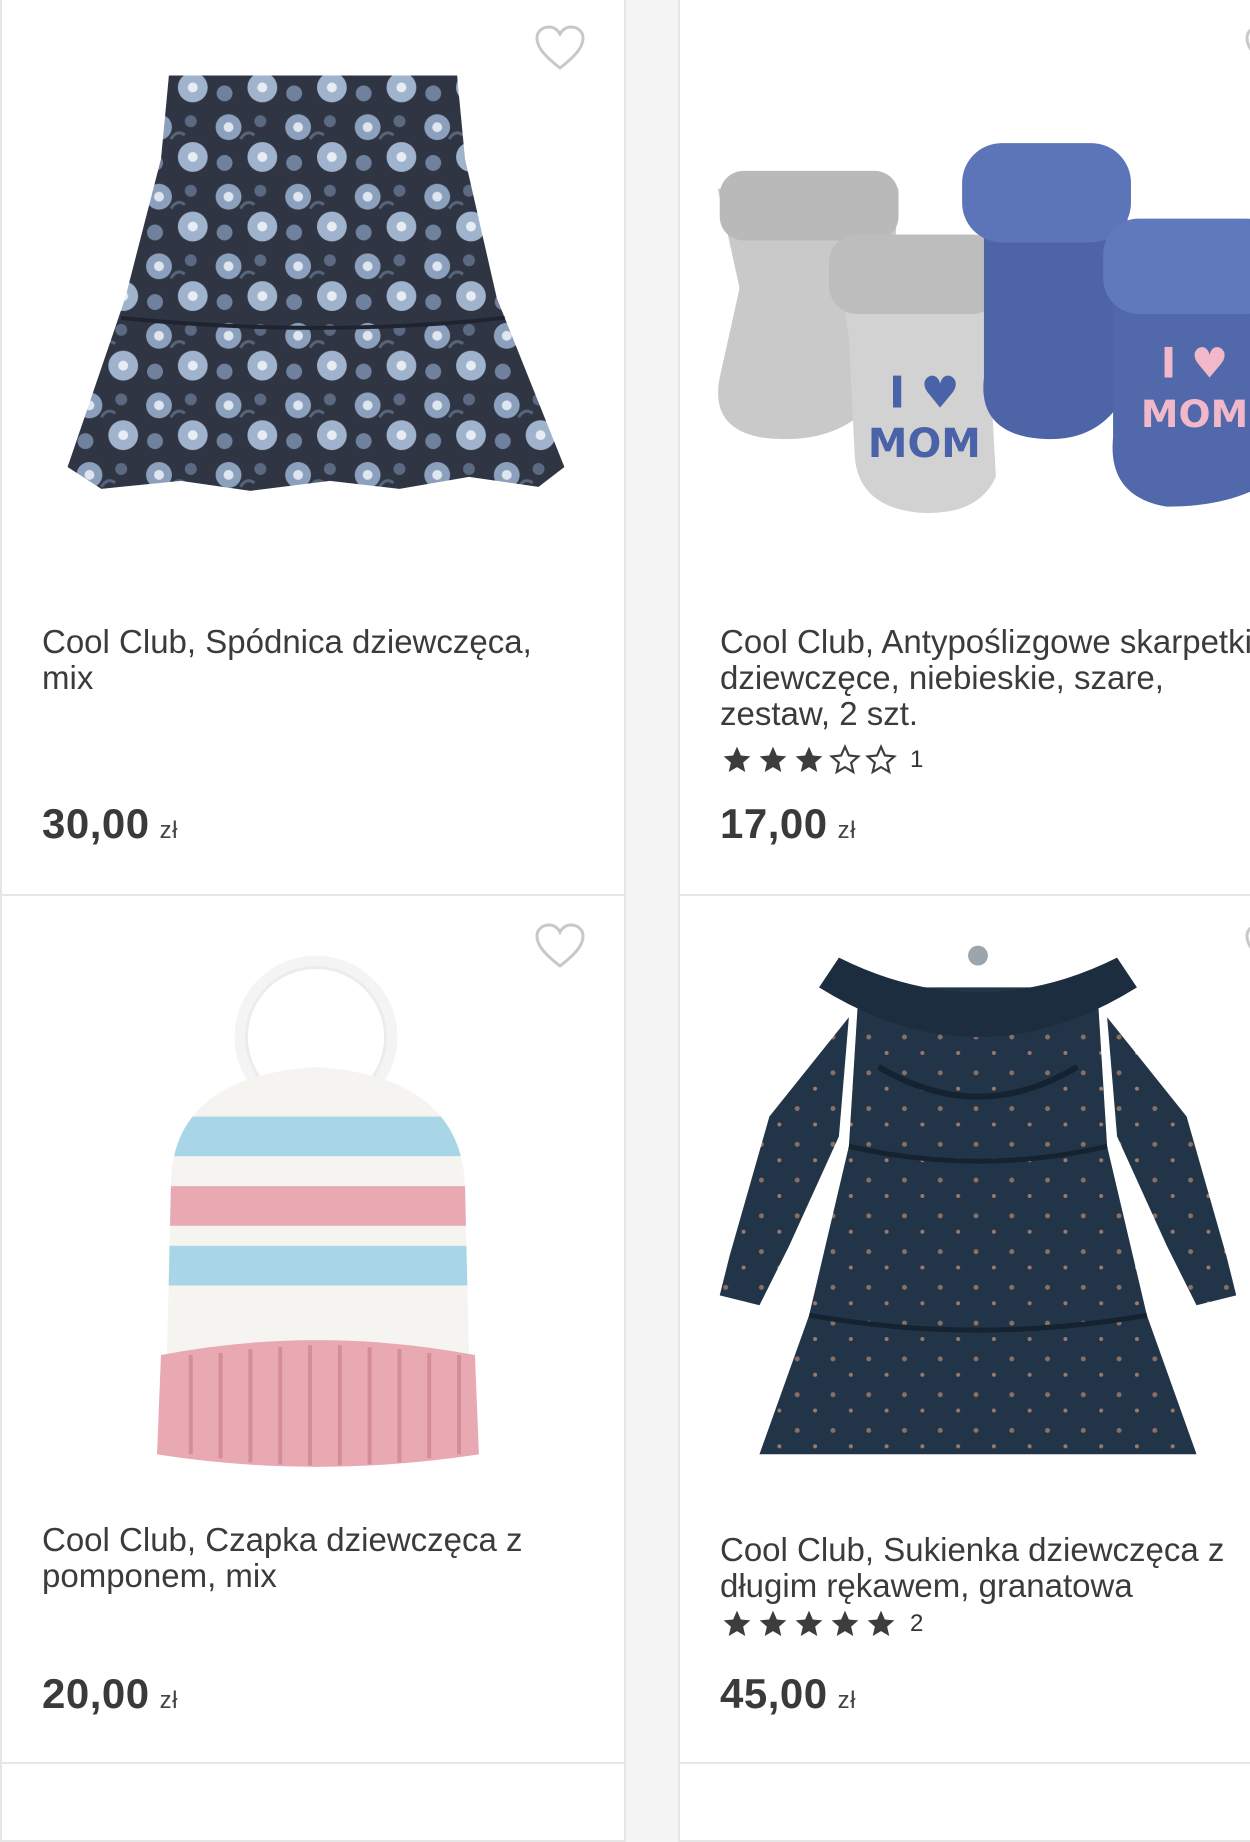 The height and width of the screenshot is (1842, 1250). I want to click on product-price: 45,00 zł, so click(788, 1694).